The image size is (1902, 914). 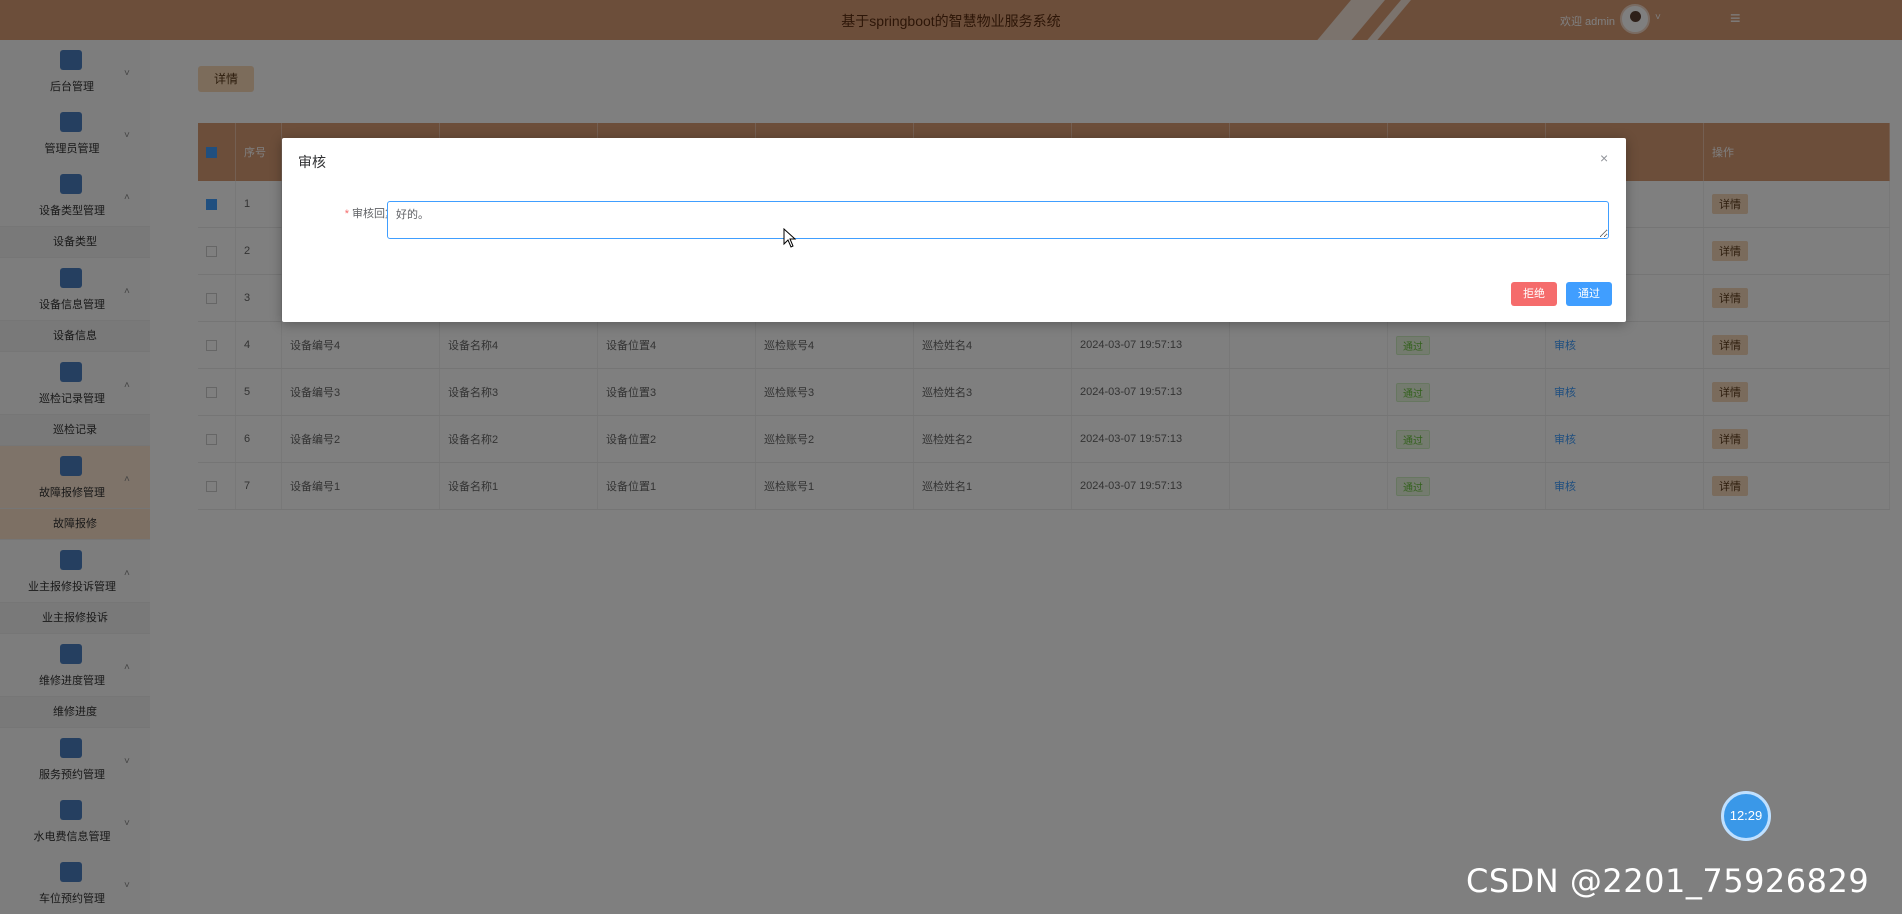 I want to click on watermark: CSDN @2201_75926829, so click(x=1668, y=881).